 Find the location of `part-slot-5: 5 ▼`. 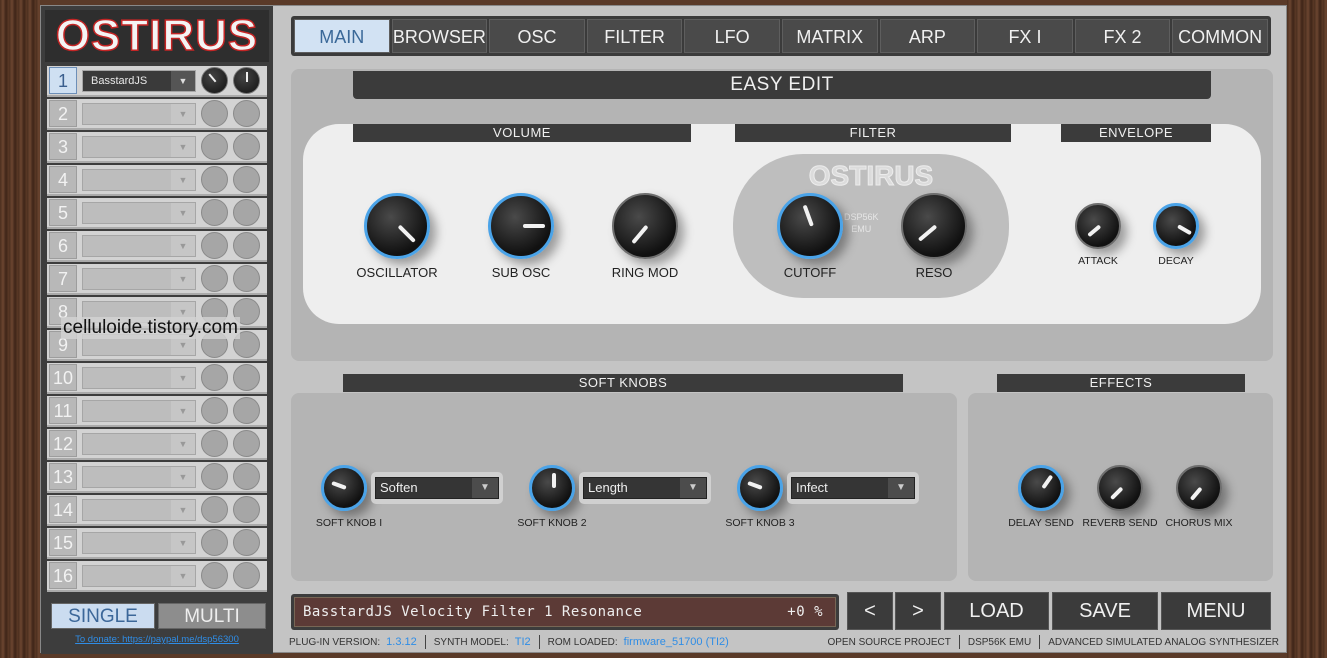

part-slot-5: 5 ▼ is located at coordinates (157, 213).